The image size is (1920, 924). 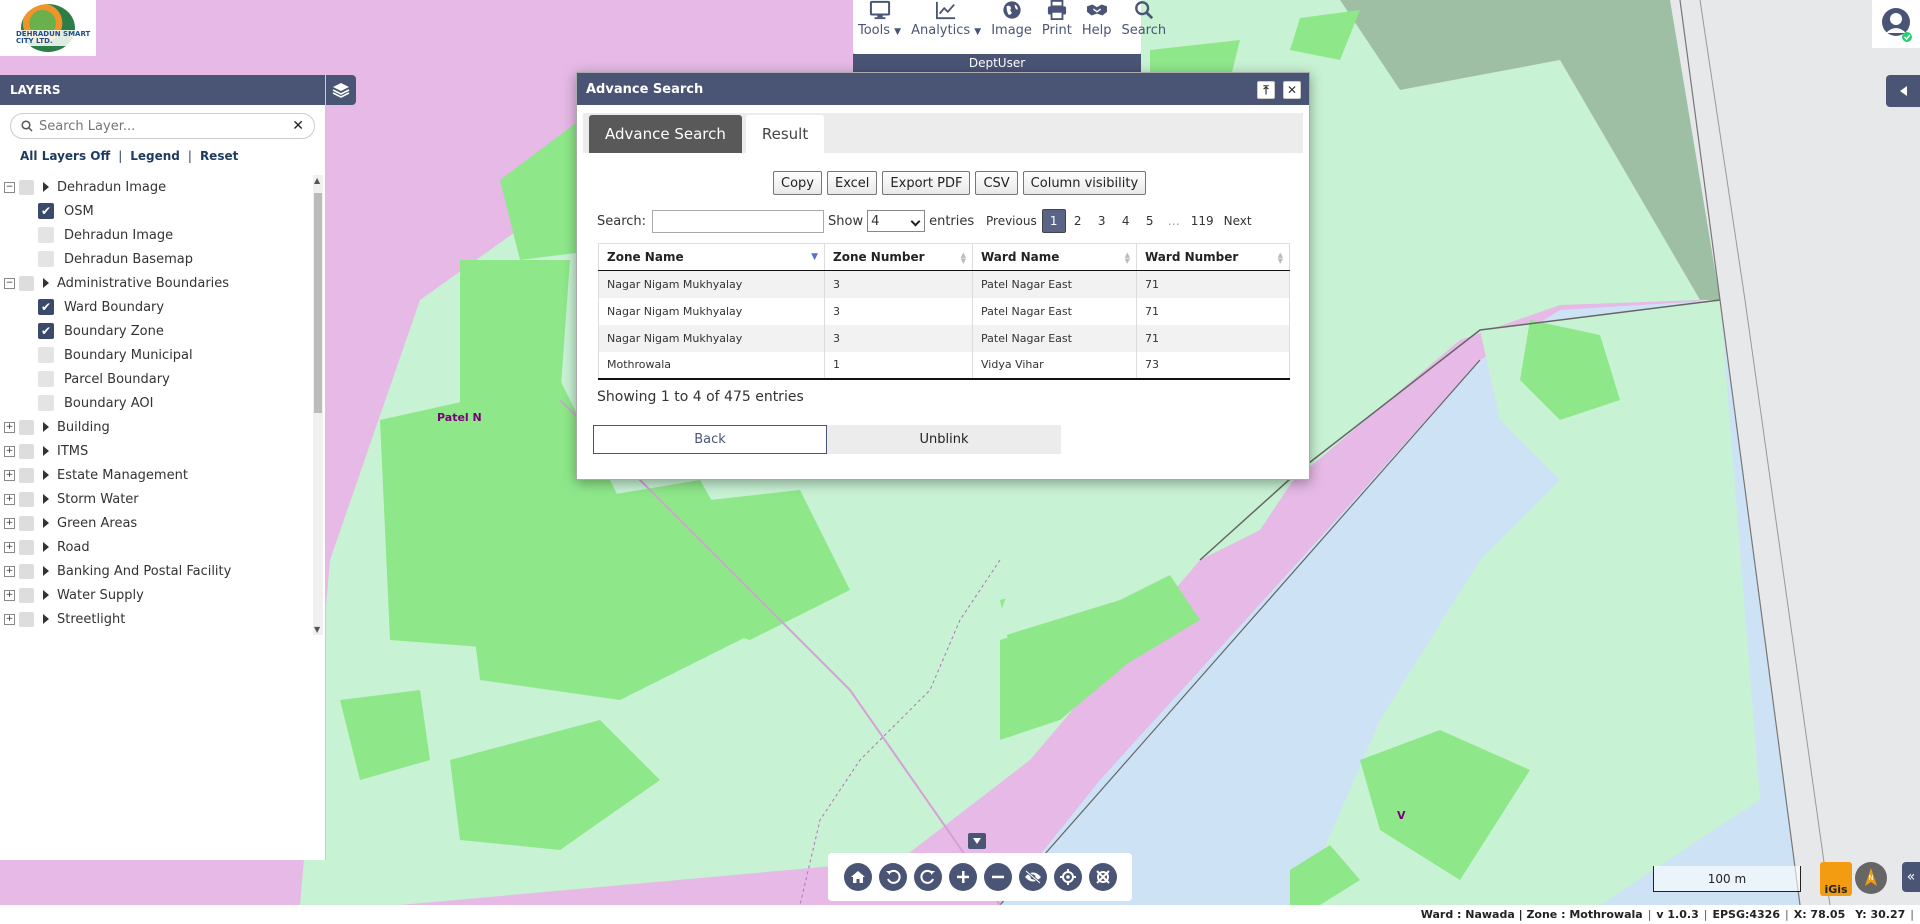 I want to click on column-header-zone-number: Zone Number ▲ ▼, so click(x=898, y=257).